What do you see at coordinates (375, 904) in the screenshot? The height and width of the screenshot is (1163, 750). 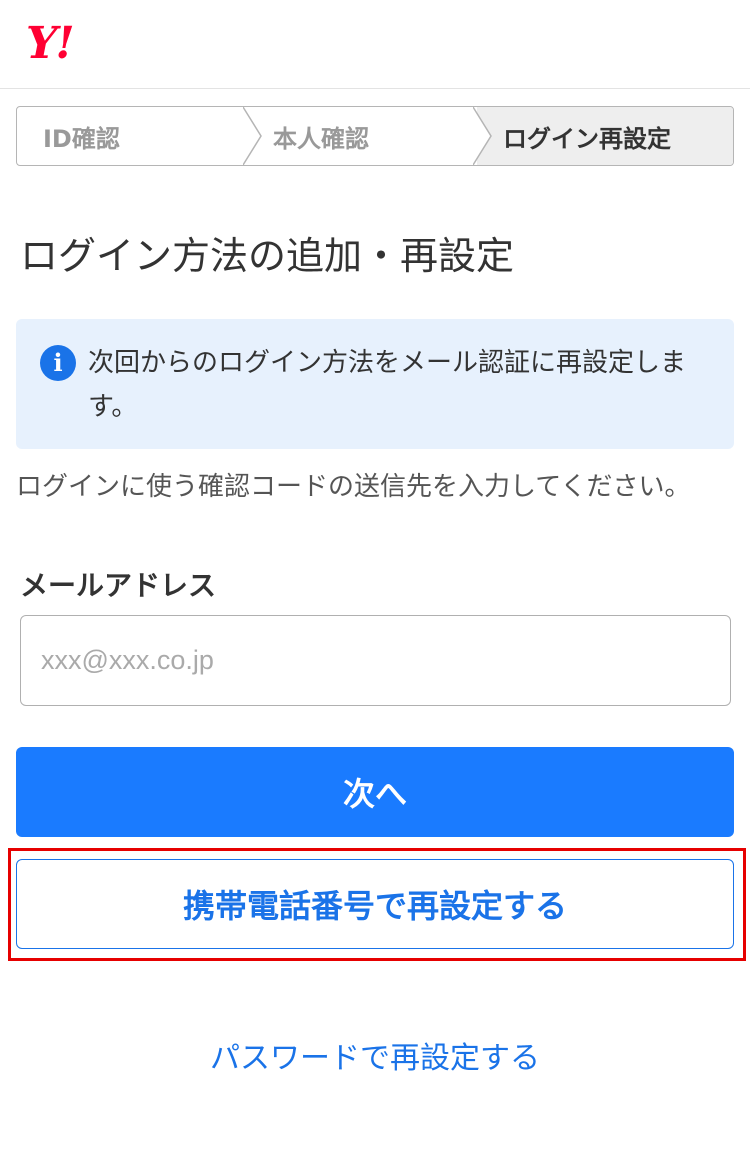 I see `phone-reset-button: 携帯電話番号で再設定する` at bounding box center [375, 904].